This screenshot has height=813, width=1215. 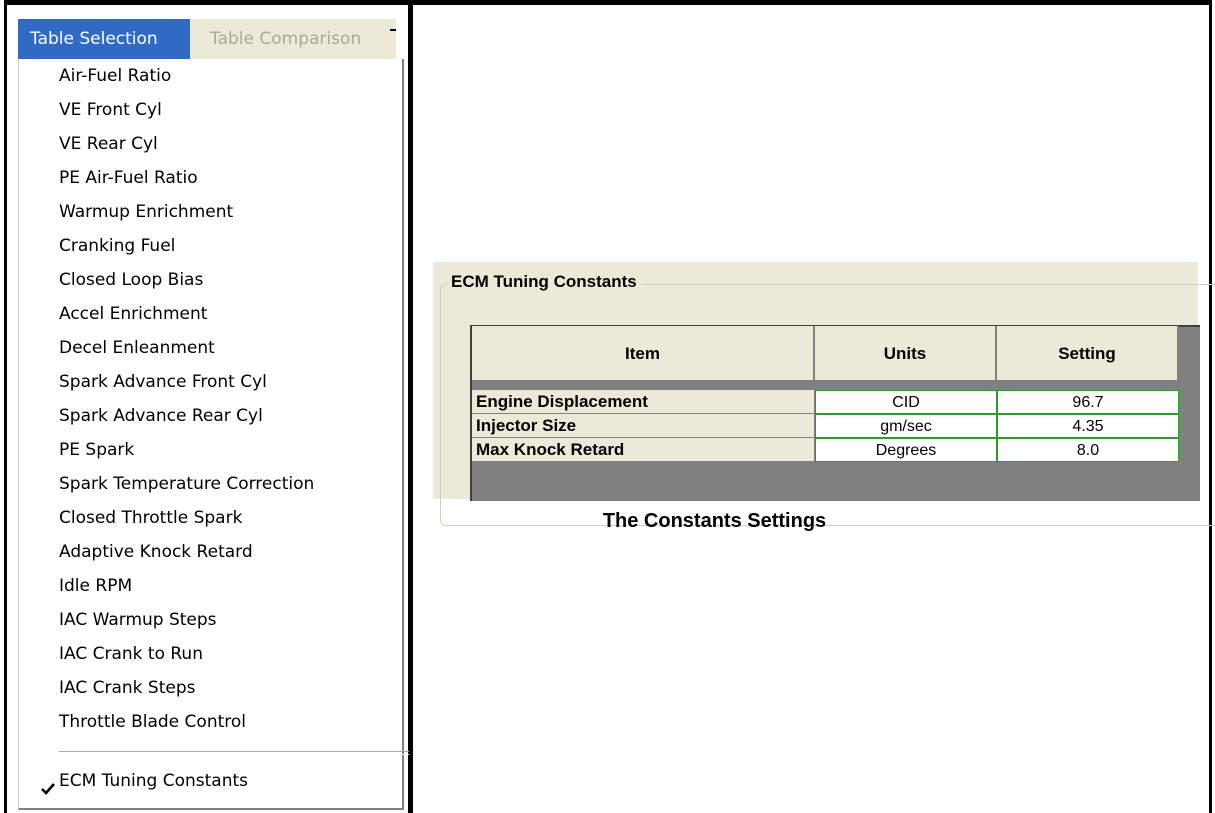 What do you see at coordinates (906, 450) in the screenshot?
I see `cell-units: Degrees` at bounding box center [906, 450].